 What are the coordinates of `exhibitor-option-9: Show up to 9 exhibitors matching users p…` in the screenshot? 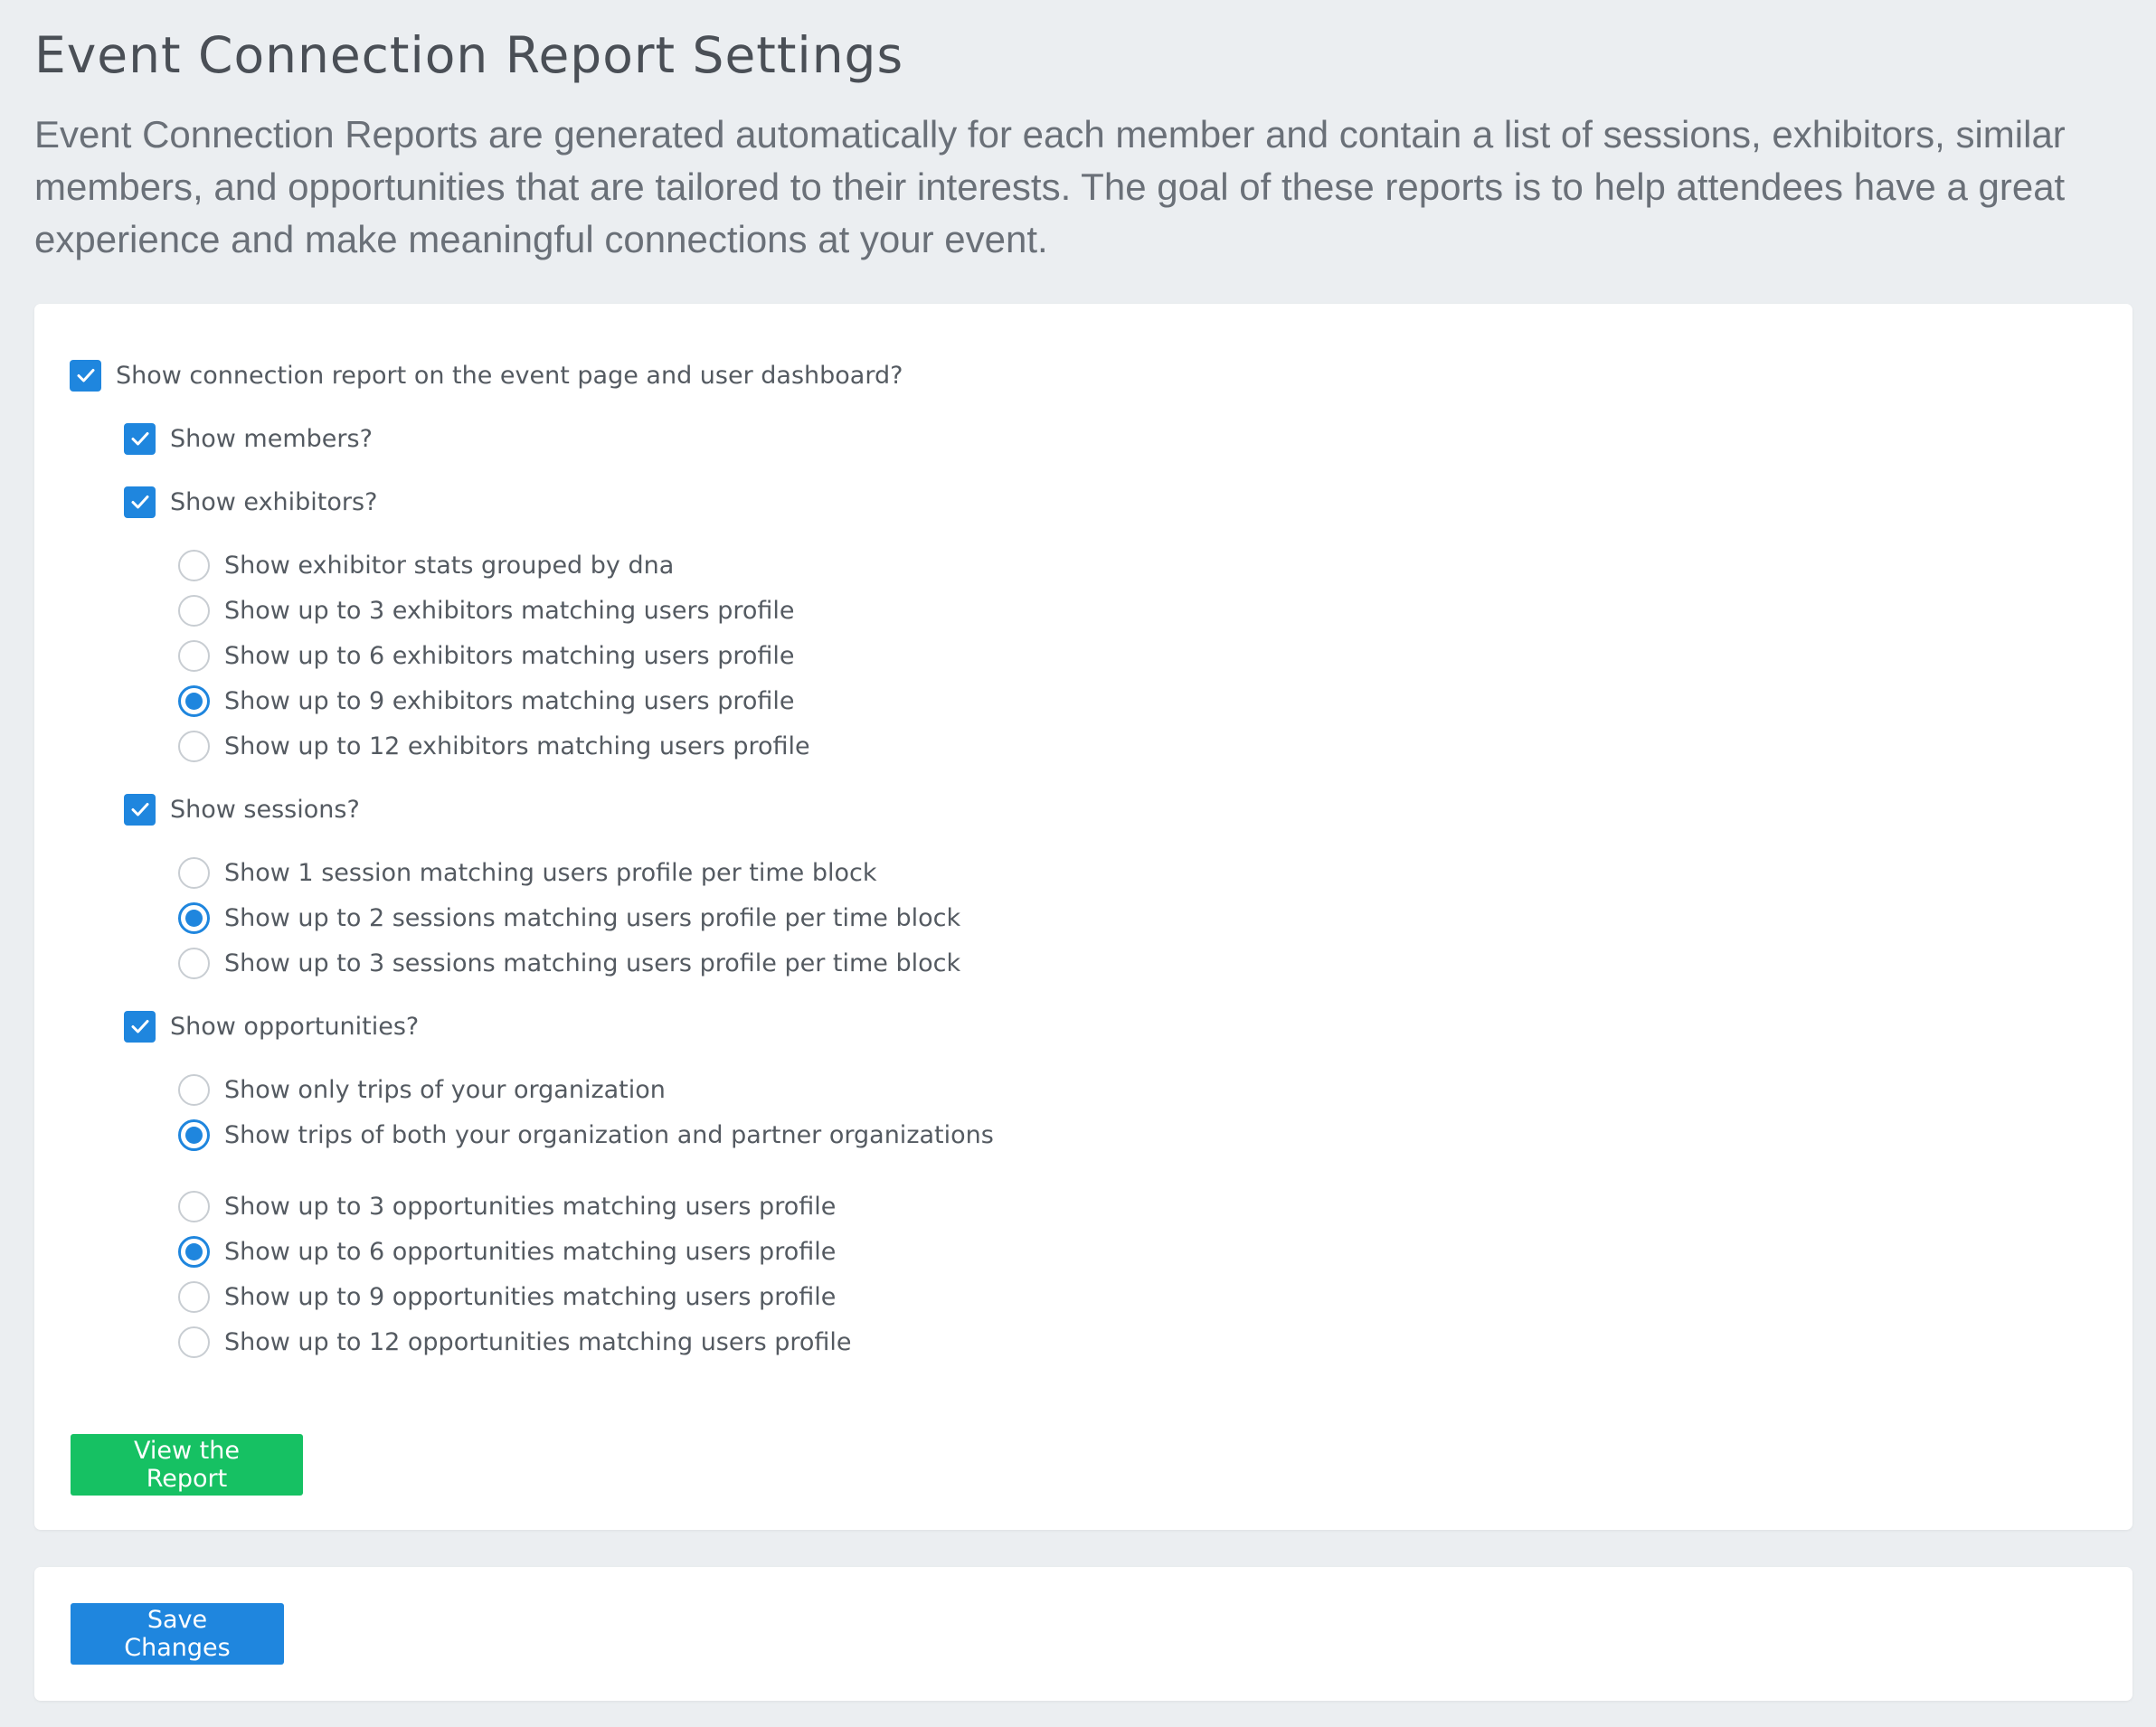 It's located at (486, 701).